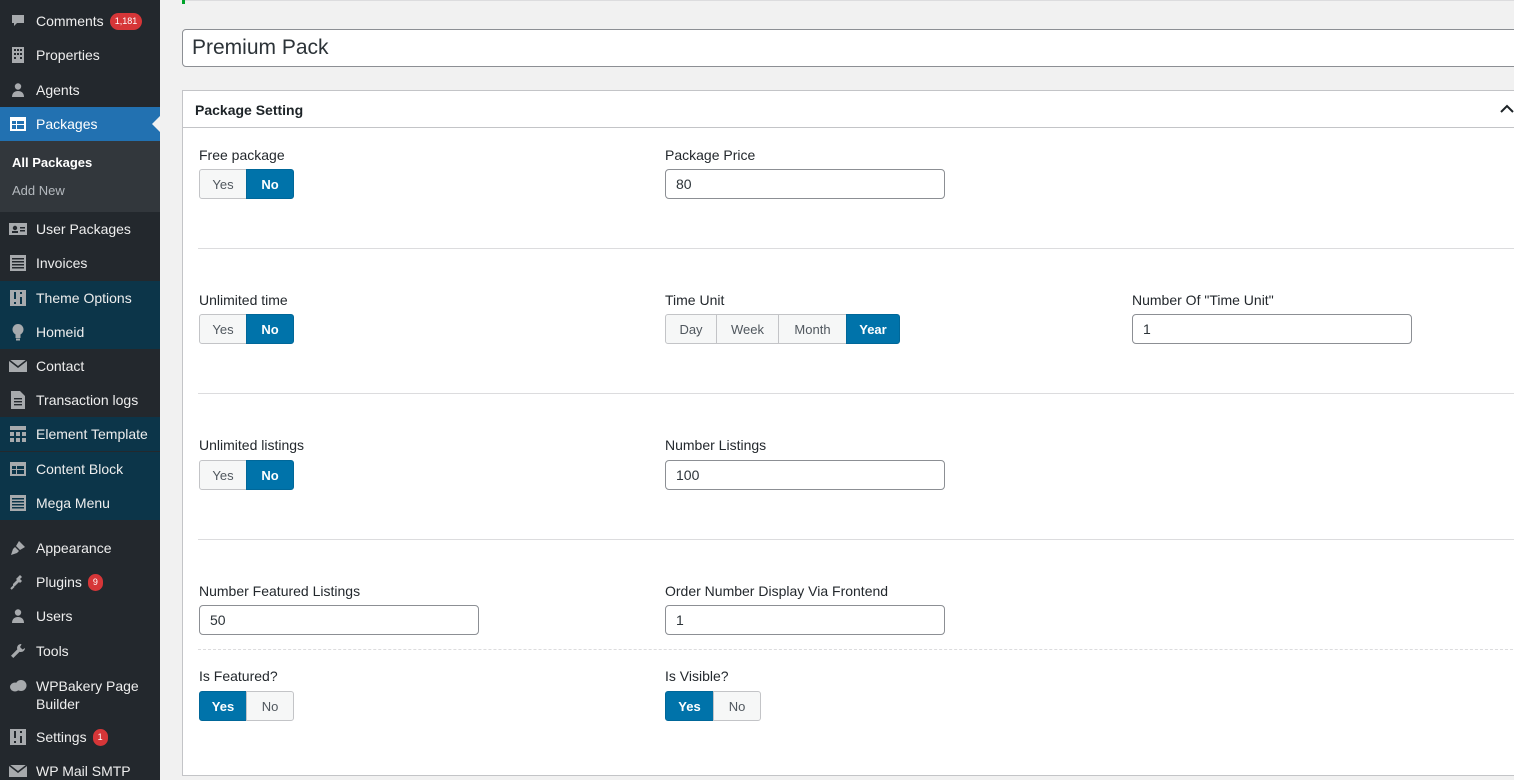 The image size is (1514, 780). What do you see at coordinates (18, 651) in the screenshot?
I see `wrench-icon` at bounding box center [18, 651].